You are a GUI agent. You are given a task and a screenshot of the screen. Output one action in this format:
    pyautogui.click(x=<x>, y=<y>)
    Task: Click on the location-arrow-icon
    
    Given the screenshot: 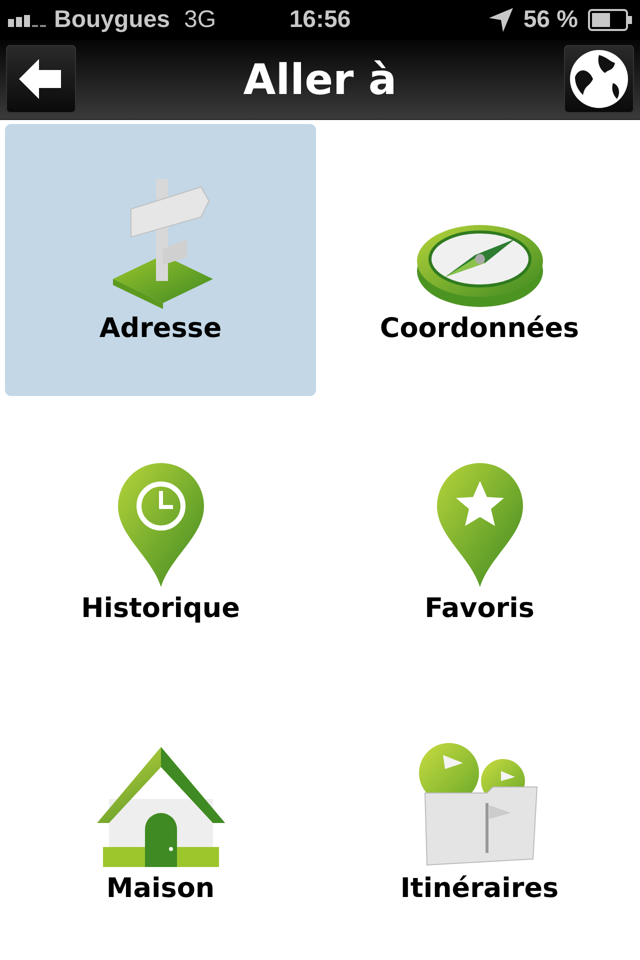 What is the action you would take?
    pyautogui.click(x=501, y=20)
    